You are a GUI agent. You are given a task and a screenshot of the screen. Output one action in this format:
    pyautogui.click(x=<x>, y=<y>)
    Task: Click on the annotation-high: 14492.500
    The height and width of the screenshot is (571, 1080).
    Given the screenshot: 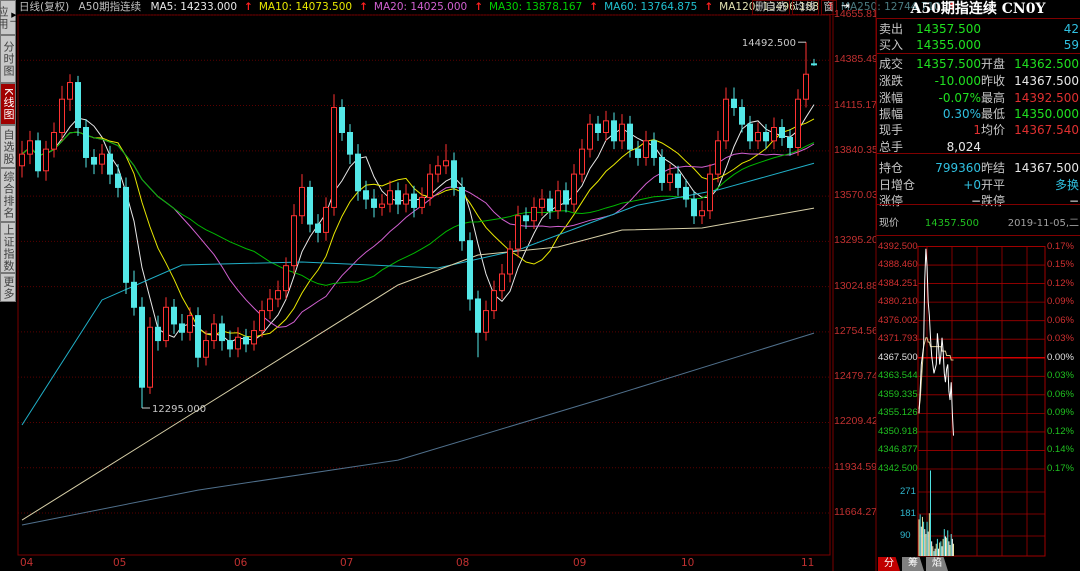 What is the action you would take?
    pyautogui.click(x=769, y=43)
    